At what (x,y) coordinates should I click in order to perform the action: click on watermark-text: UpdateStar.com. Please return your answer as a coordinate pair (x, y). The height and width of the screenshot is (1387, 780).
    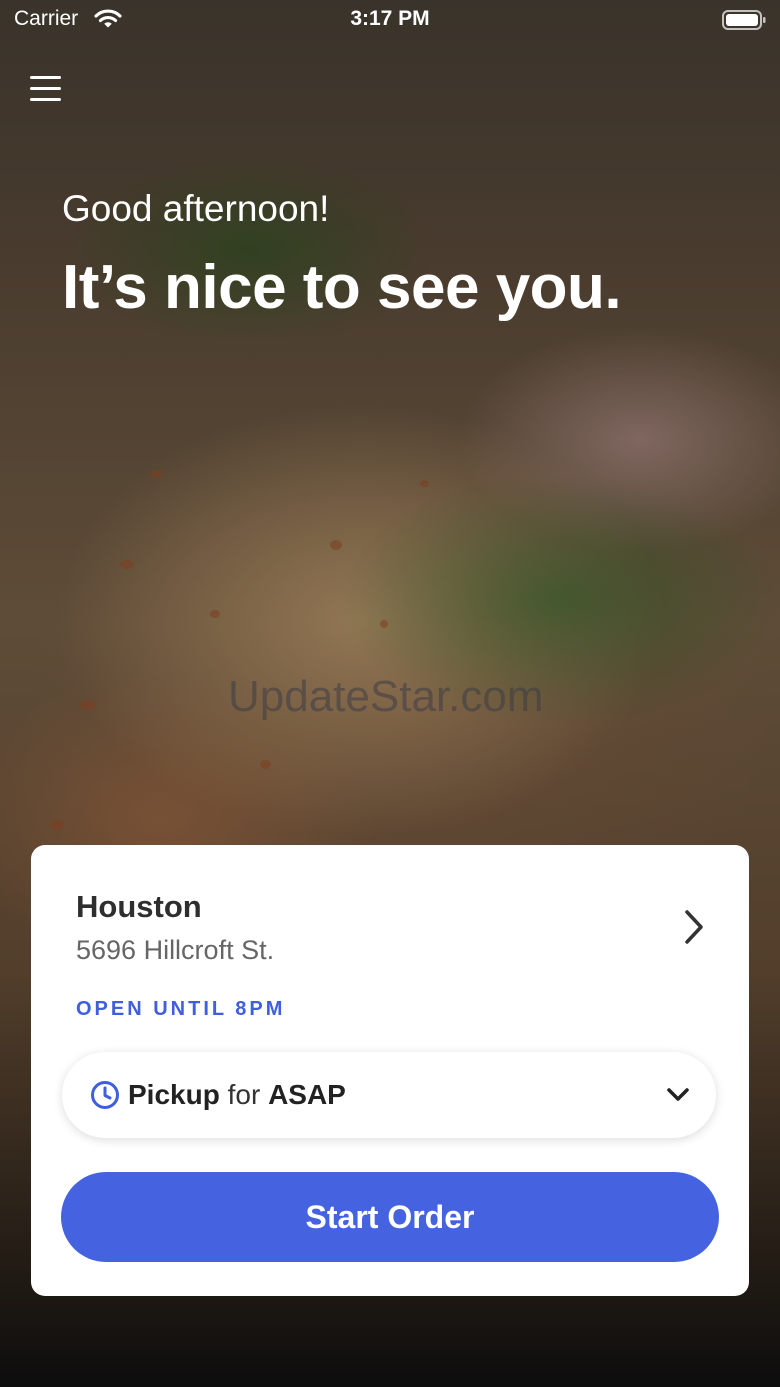
    Looking at the image, I should click on (386, 696).